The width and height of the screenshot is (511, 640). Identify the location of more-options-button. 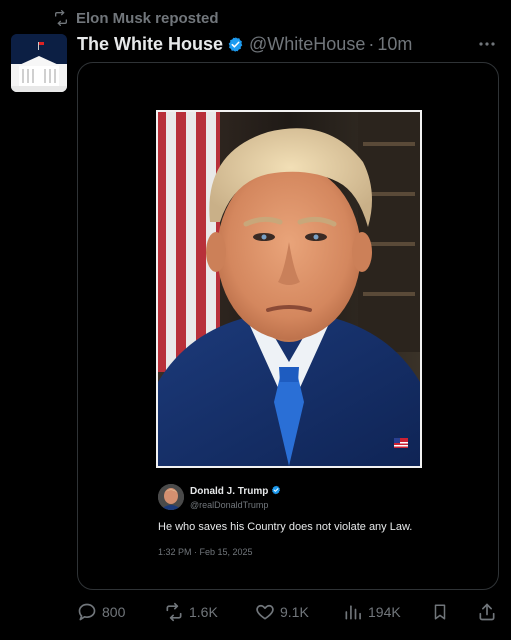
(487, 43).